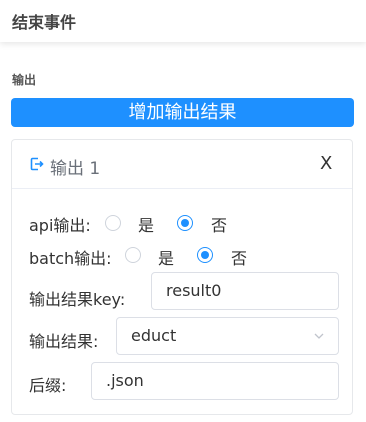 The image size is (366, 422). What do you see at coordinates (185, 223) in the screenshot?
I see `api-output-no-radio` at bounding box center [185, 223].